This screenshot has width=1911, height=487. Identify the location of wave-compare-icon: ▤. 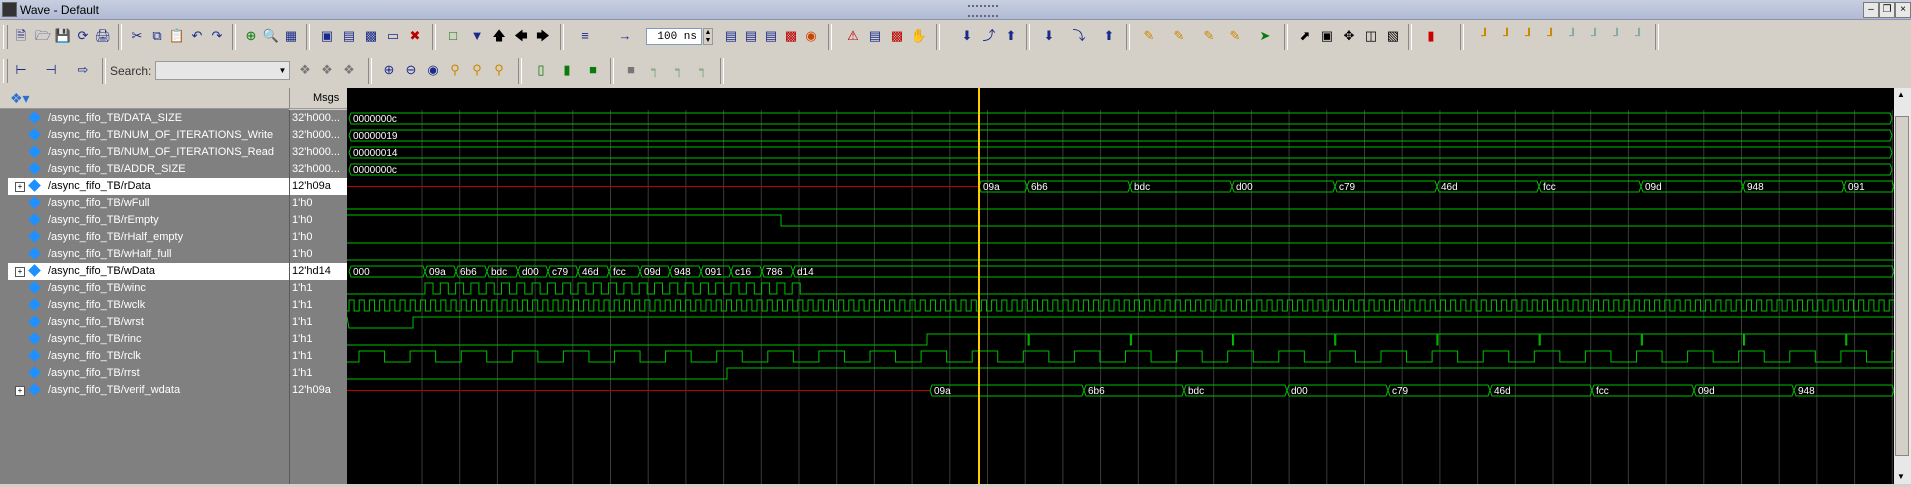
(349, 36).